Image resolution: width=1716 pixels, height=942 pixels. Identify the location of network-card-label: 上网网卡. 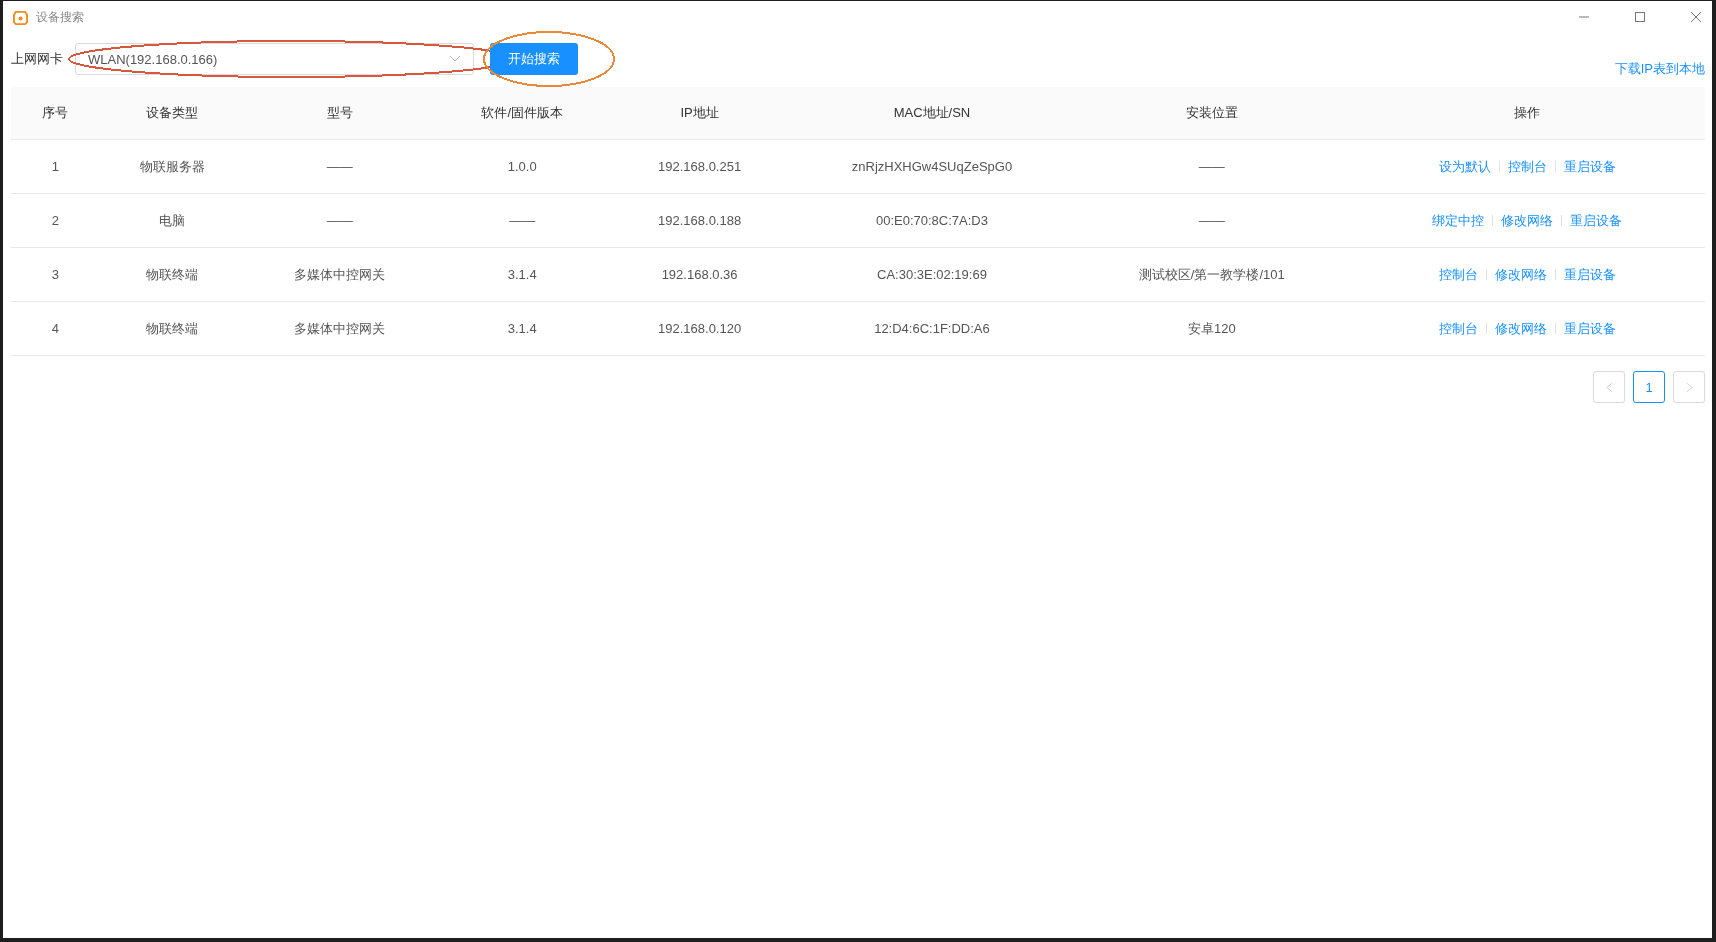
(37, 59).